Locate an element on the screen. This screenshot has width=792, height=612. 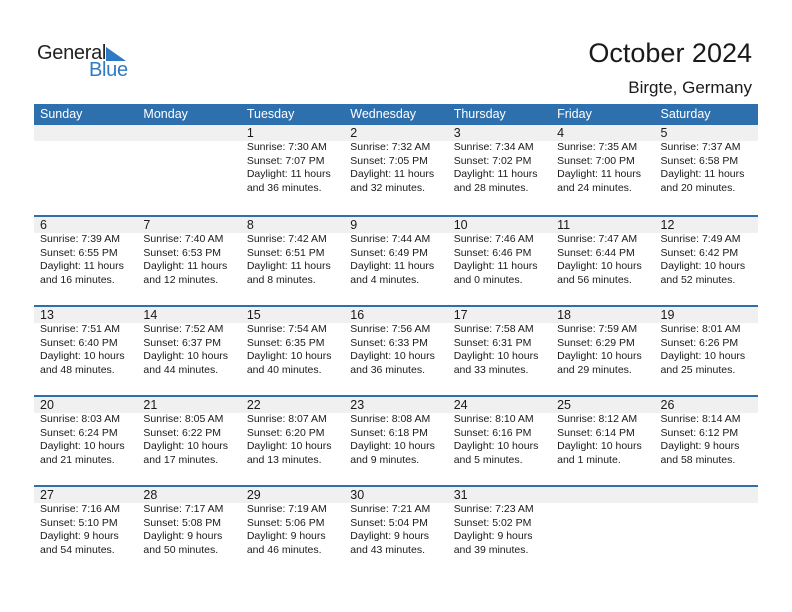
sunset-time: Sunset: 6:12 PM is located at coordinates (699, 432).